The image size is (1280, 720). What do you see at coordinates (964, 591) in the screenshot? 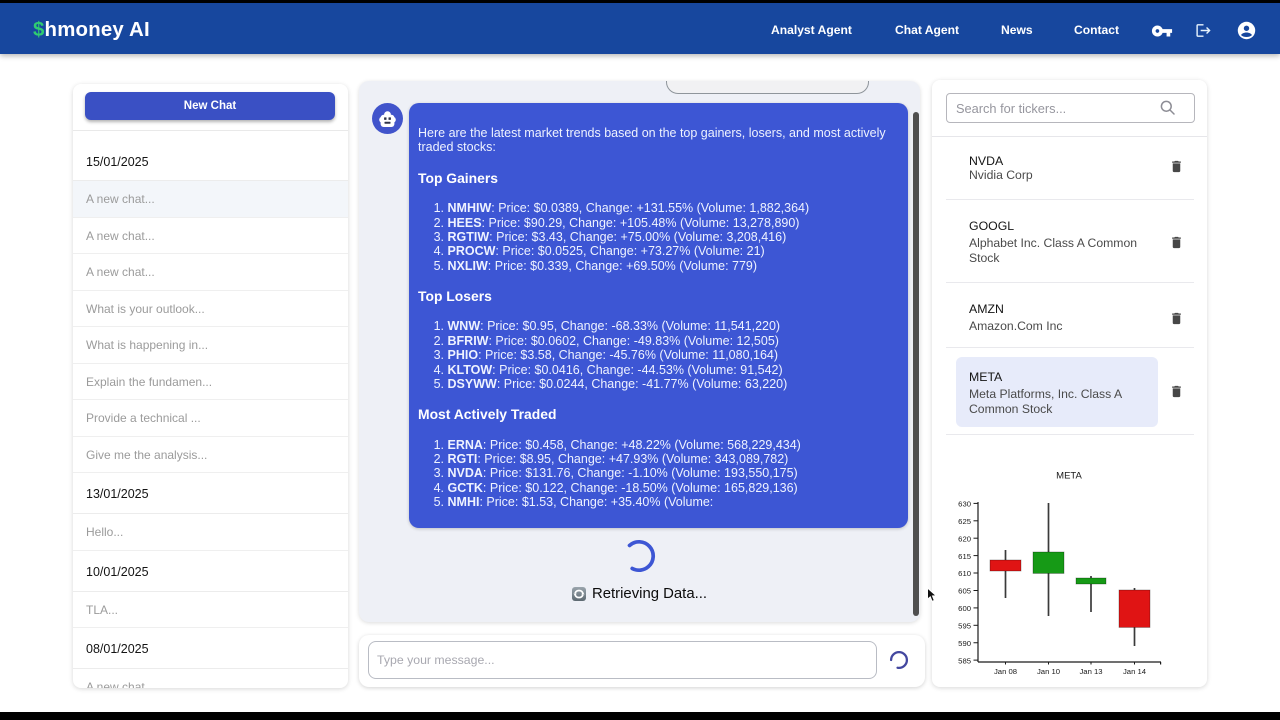
I see `svg-text: 605` at bounding box center [964, 591].